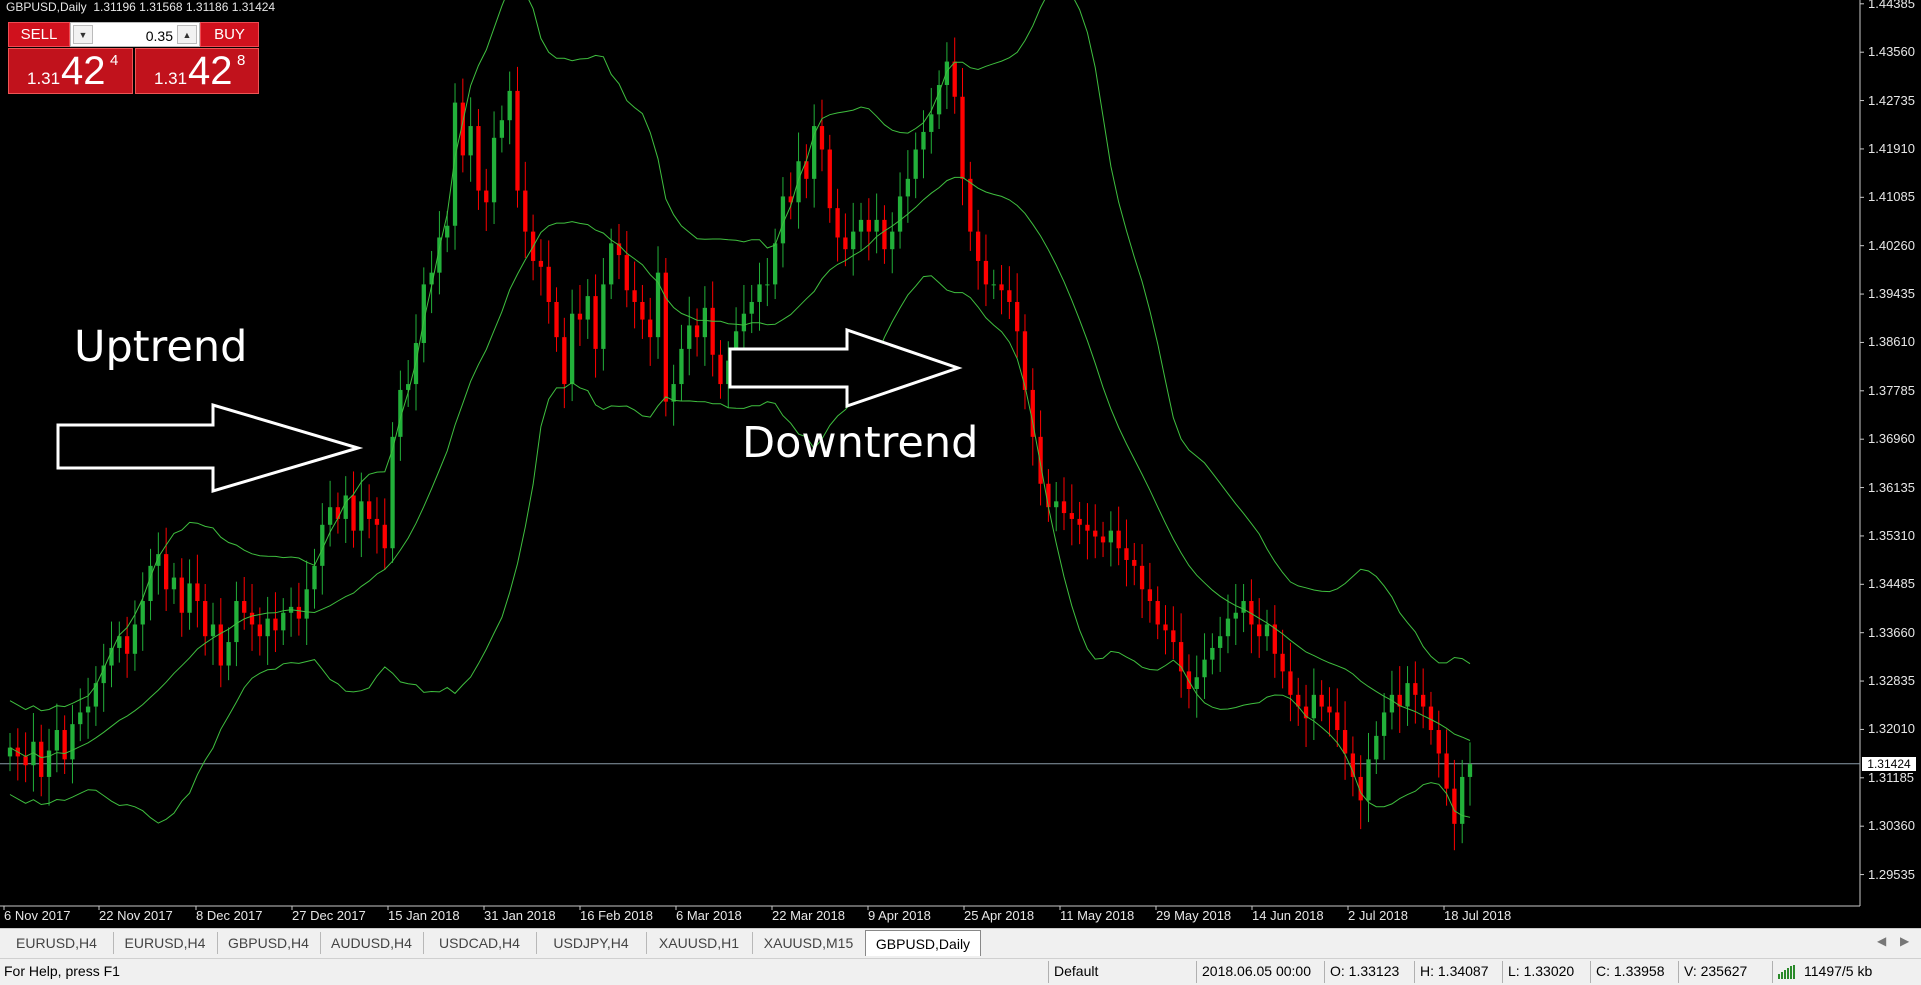  What do you see at coordinates (184, 7) in the screenshot?
I see `ohlc-readout: 1.31196 1.31568 1.31186 1.31424` at bounding box center [184, 7].